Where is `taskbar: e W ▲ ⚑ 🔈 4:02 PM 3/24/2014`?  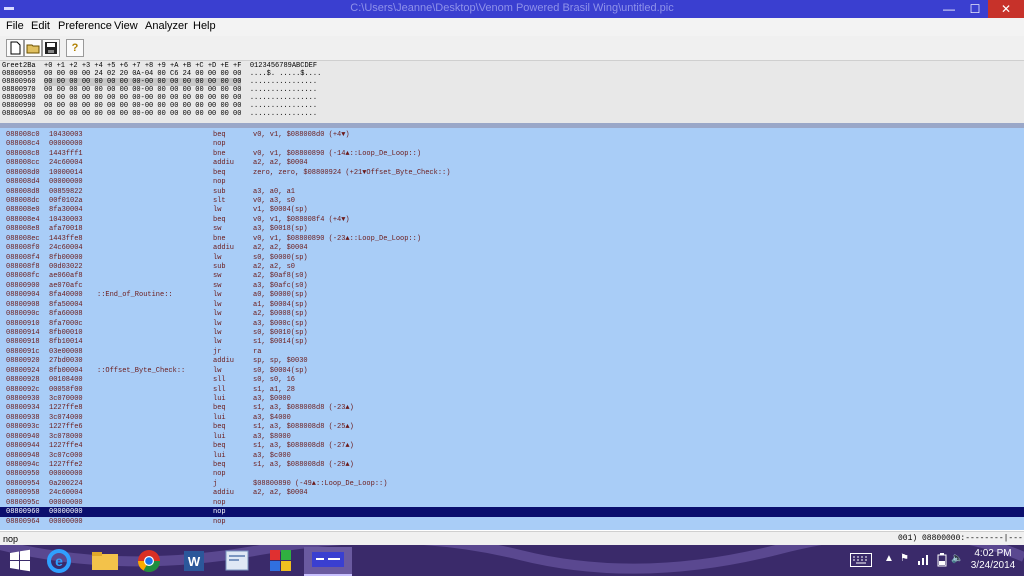
taskbar: e W ▲ ⚑ 🔈 4:02 PM 3/24/2014 is located at coordinates (512, 560).